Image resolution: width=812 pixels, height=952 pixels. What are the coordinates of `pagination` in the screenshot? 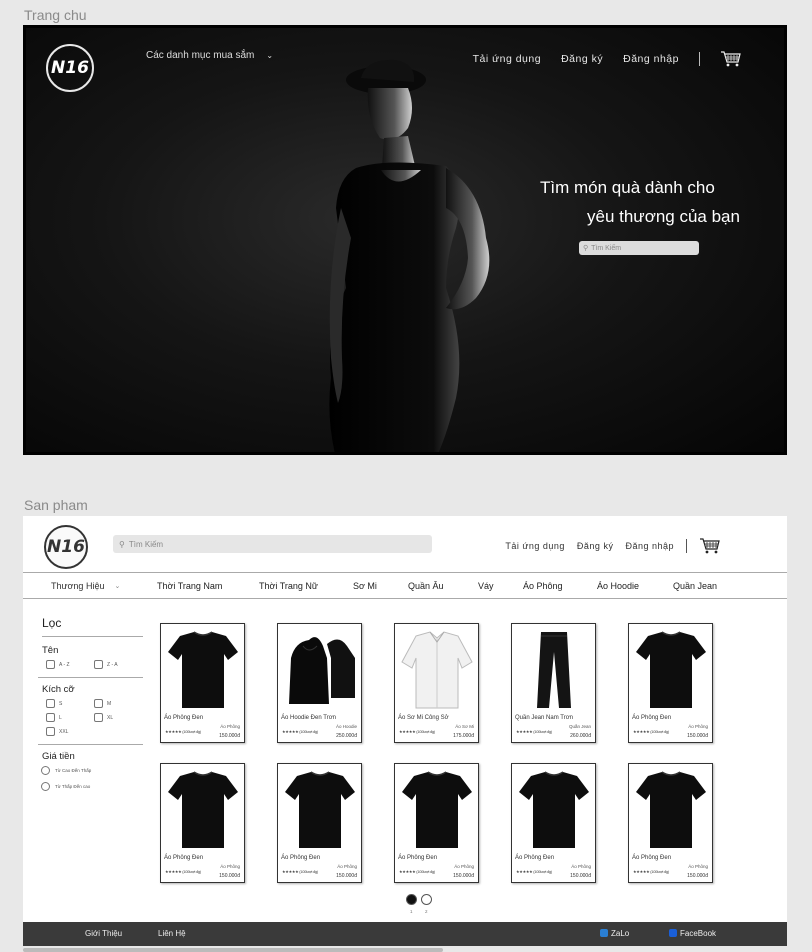 It's located at (419, 899).